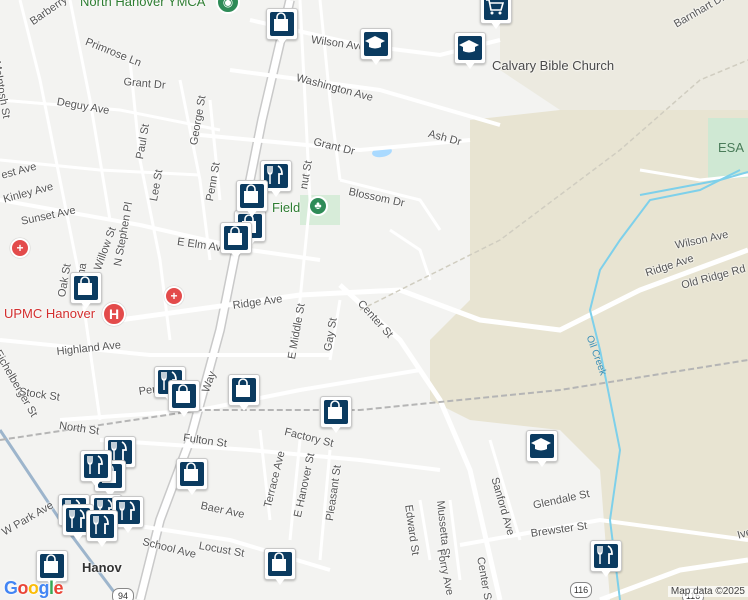  I want to click on park-label: Field, so click(286, 207).